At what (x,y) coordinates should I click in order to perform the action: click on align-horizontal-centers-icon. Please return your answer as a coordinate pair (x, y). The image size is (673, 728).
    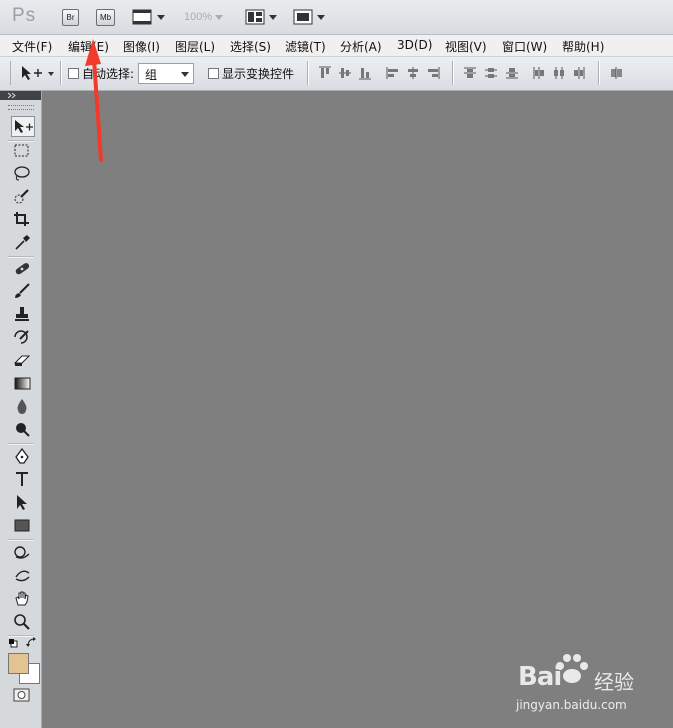
    Looking at the image, I should click on (413, 73).